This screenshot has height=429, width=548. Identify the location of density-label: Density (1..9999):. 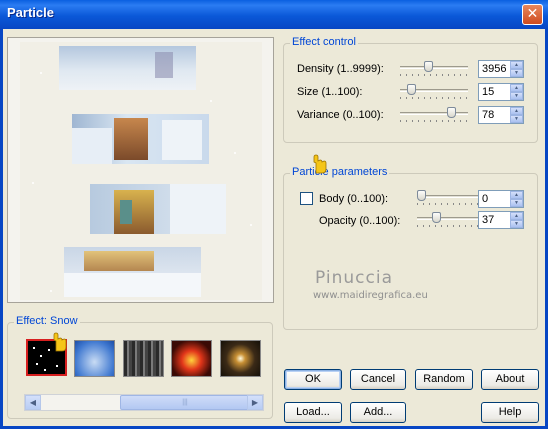
(340, 69).